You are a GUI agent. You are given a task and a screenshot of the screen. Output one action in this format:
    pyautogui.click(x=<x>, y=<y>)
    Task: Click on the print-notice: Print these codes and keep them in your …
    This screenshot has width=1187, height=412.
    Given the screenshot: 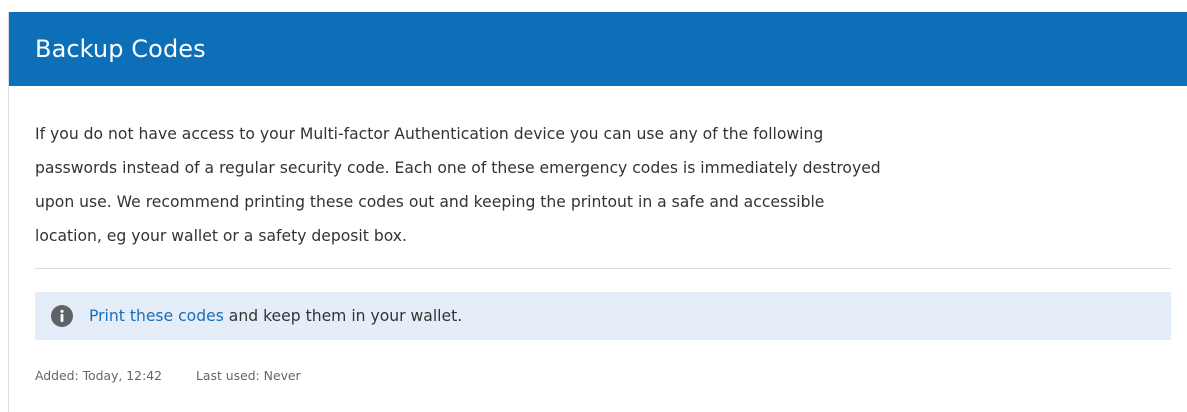 What is the action you would take?
    pyautogui.click(x=603, y=316)
    